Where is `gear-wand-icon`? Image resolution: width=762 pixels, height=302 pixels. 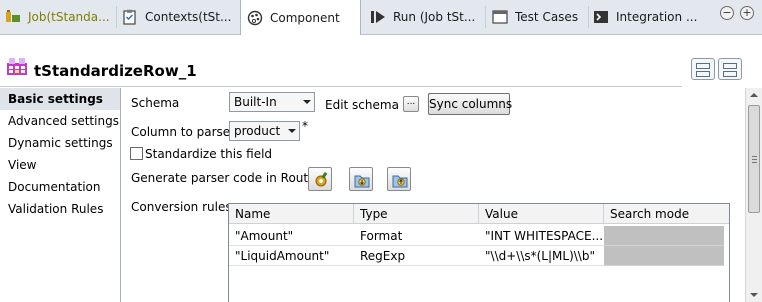 gear-wand-icon is located at coordinates (321, 179).